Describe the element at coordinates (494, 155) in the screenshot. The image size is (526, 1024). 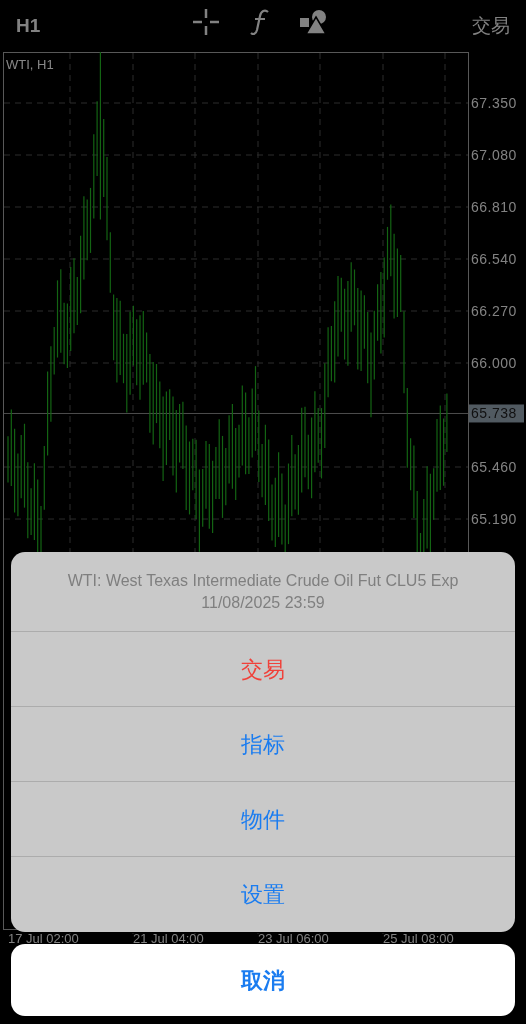
I see `price-label: 67.080` at that location.